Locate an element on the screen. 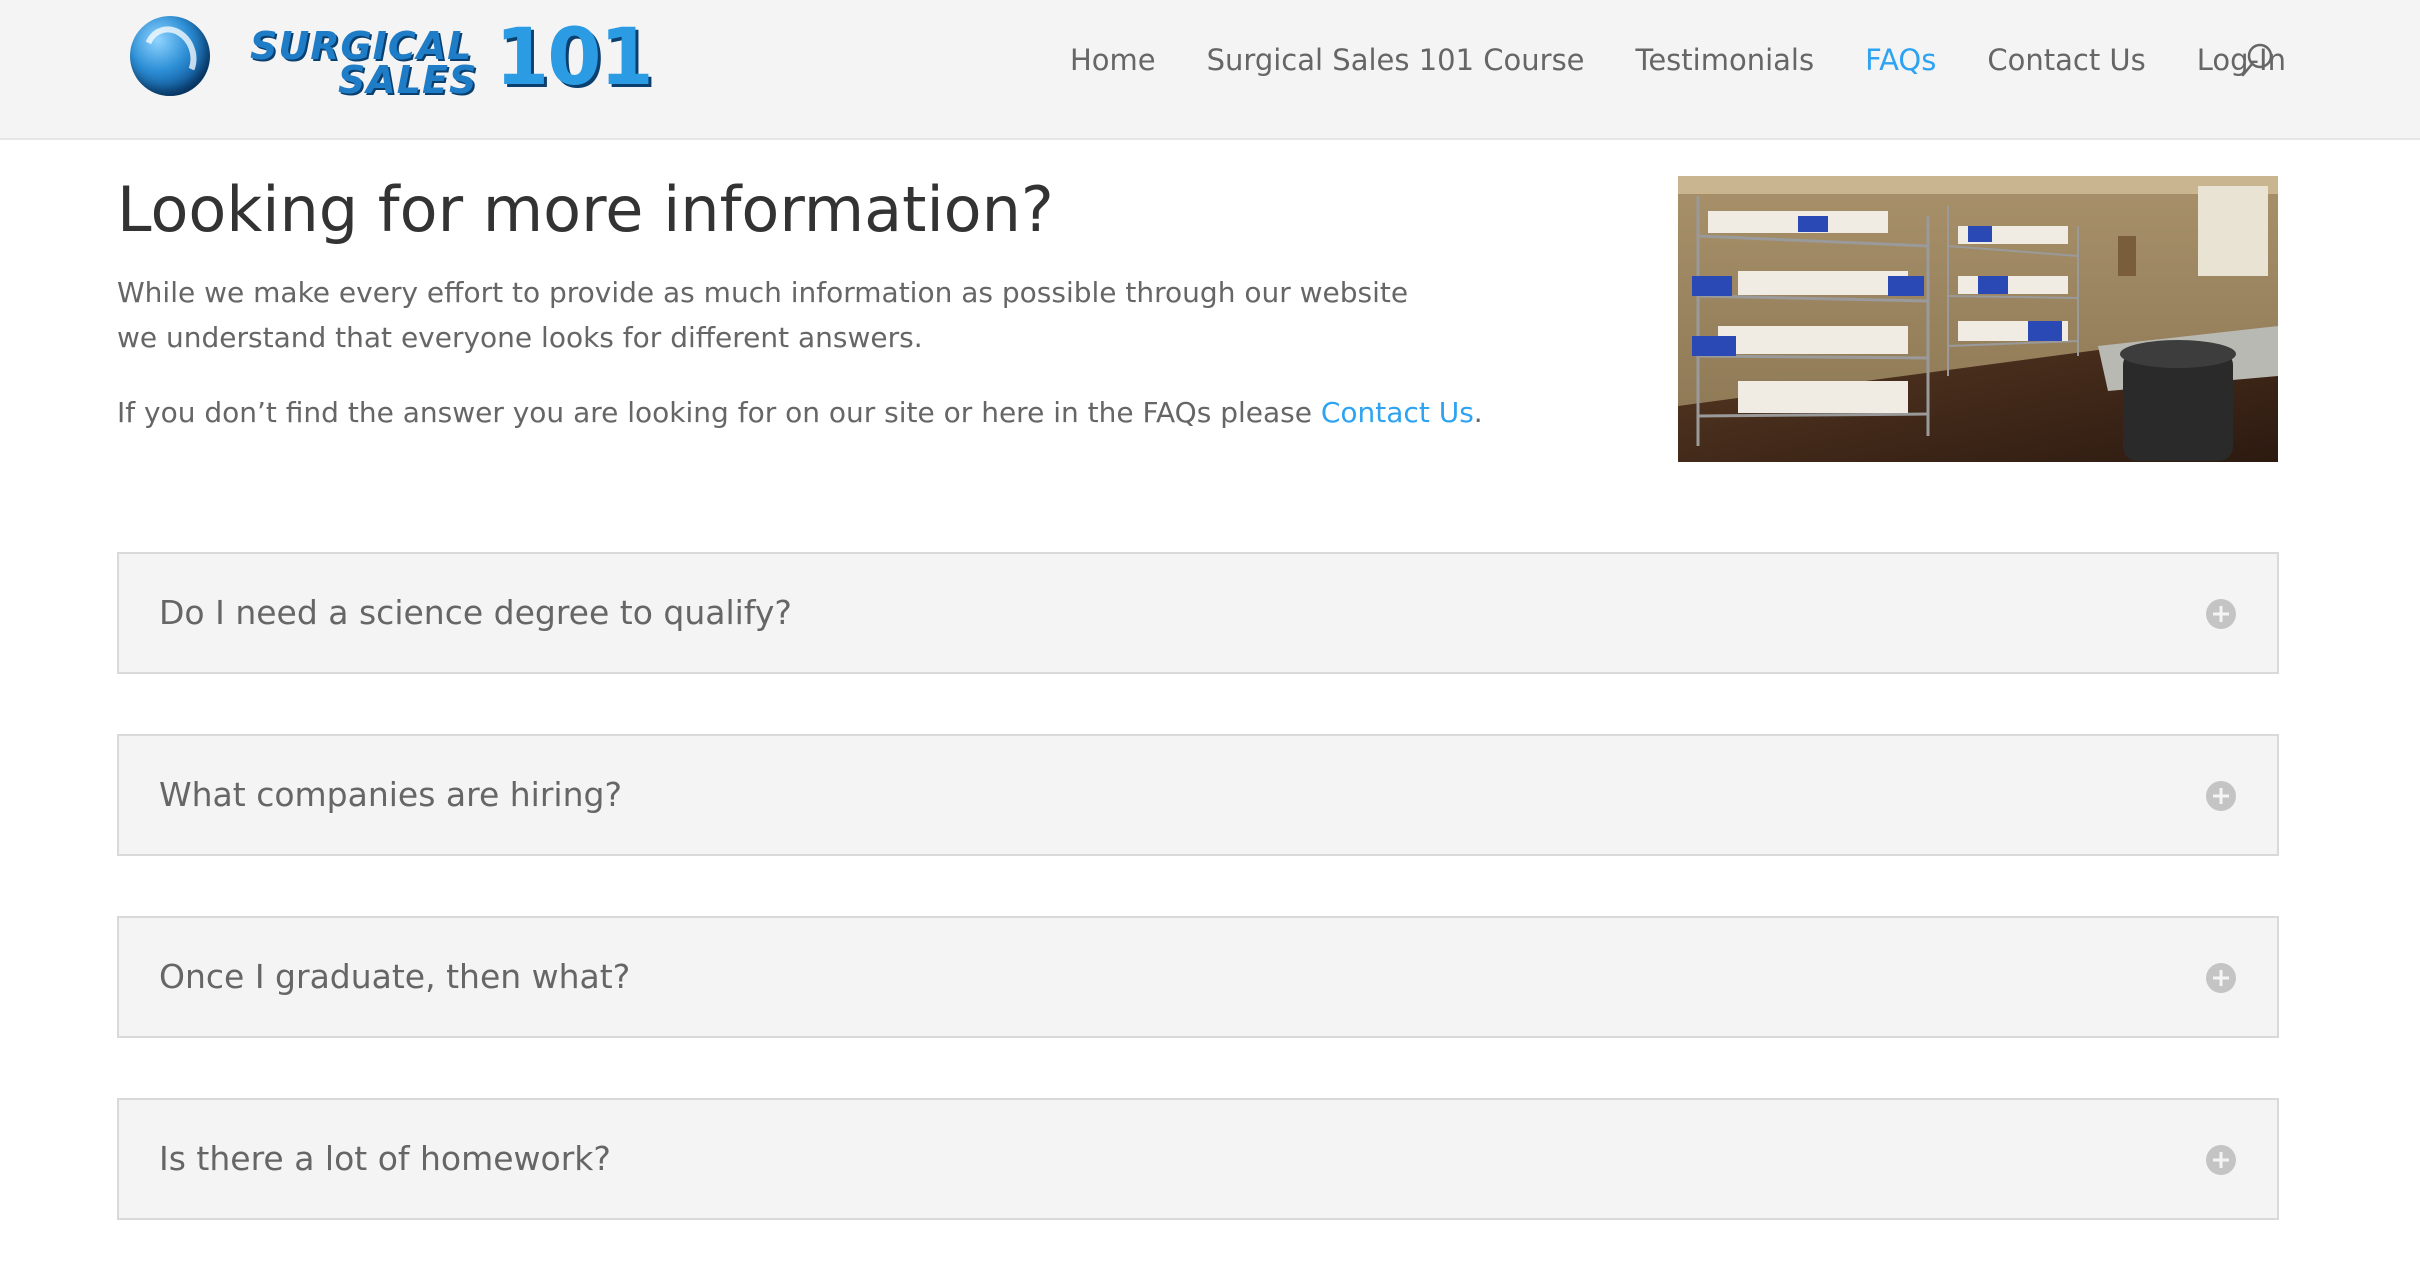  faq-item-companies-hiring: What companies are hiring? is located at coordinates (1198, 795).